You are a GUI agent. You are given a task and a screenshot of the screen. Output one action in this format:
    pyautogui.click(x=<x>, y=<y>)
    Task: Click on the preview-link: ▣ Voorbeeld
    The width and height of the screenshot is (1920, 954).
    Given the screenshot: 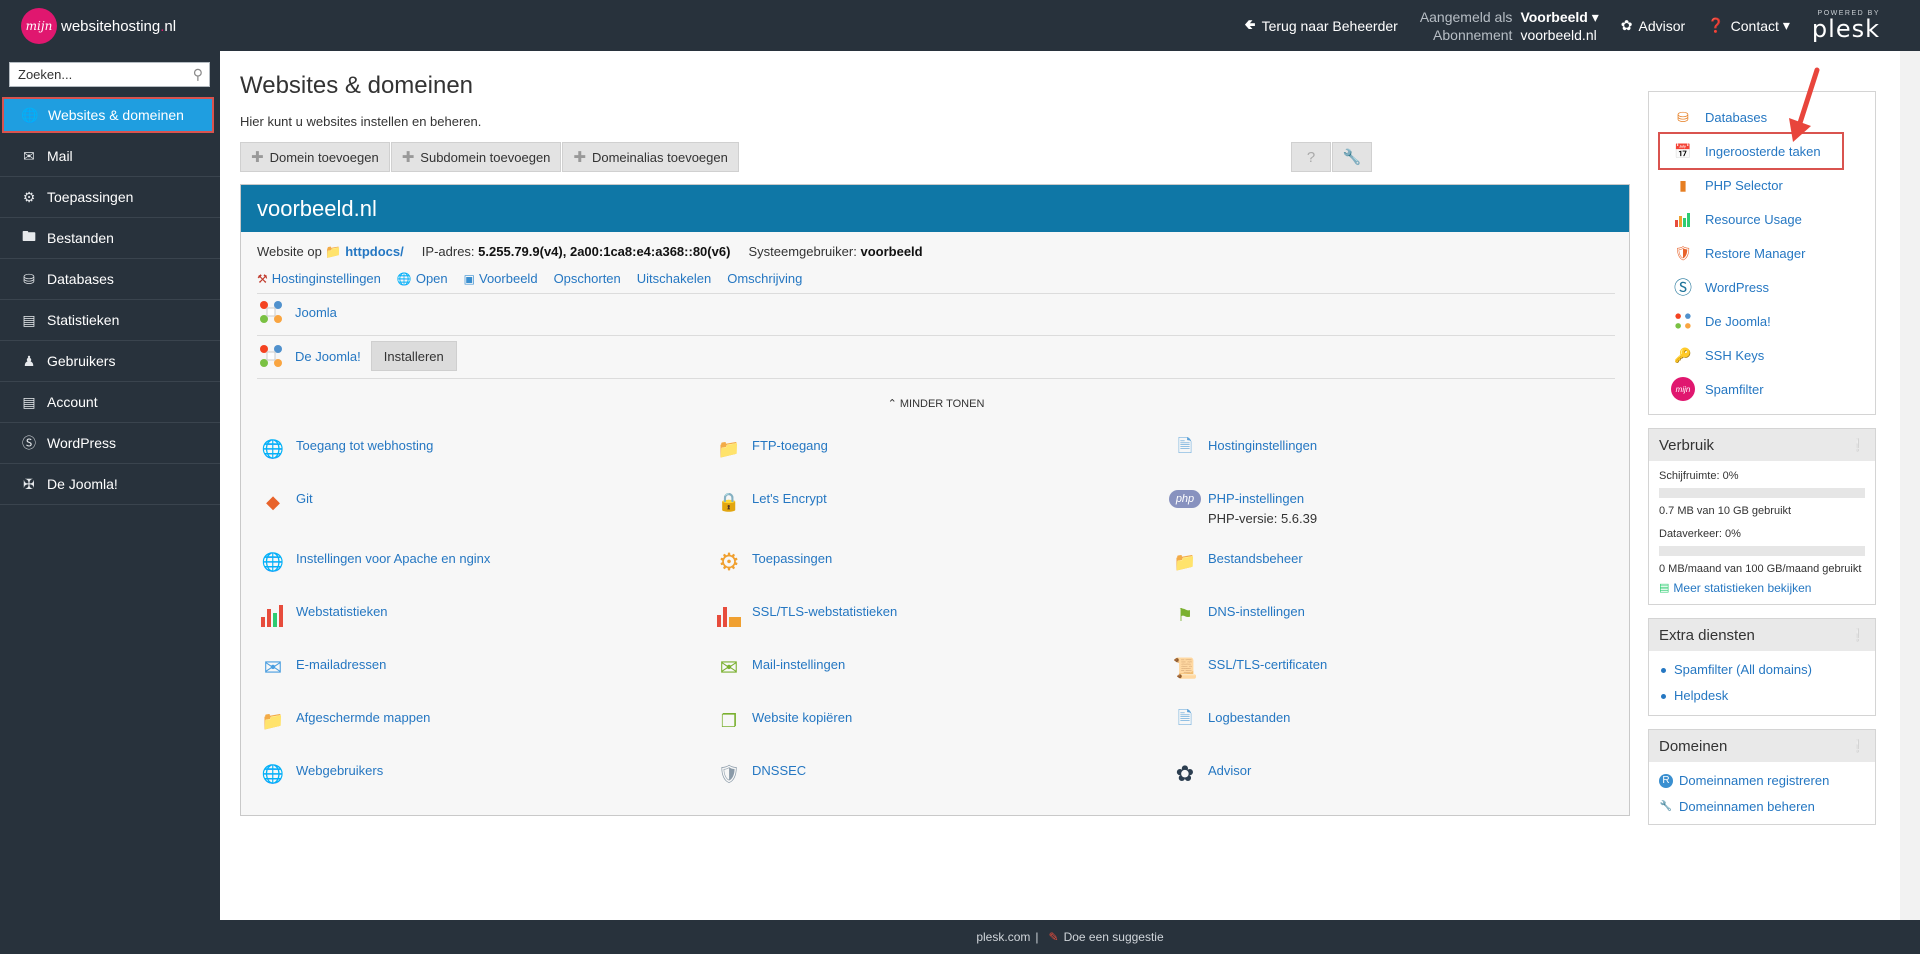 What is the action you would take?
    pyautogui.click(x=501, y=278)
    